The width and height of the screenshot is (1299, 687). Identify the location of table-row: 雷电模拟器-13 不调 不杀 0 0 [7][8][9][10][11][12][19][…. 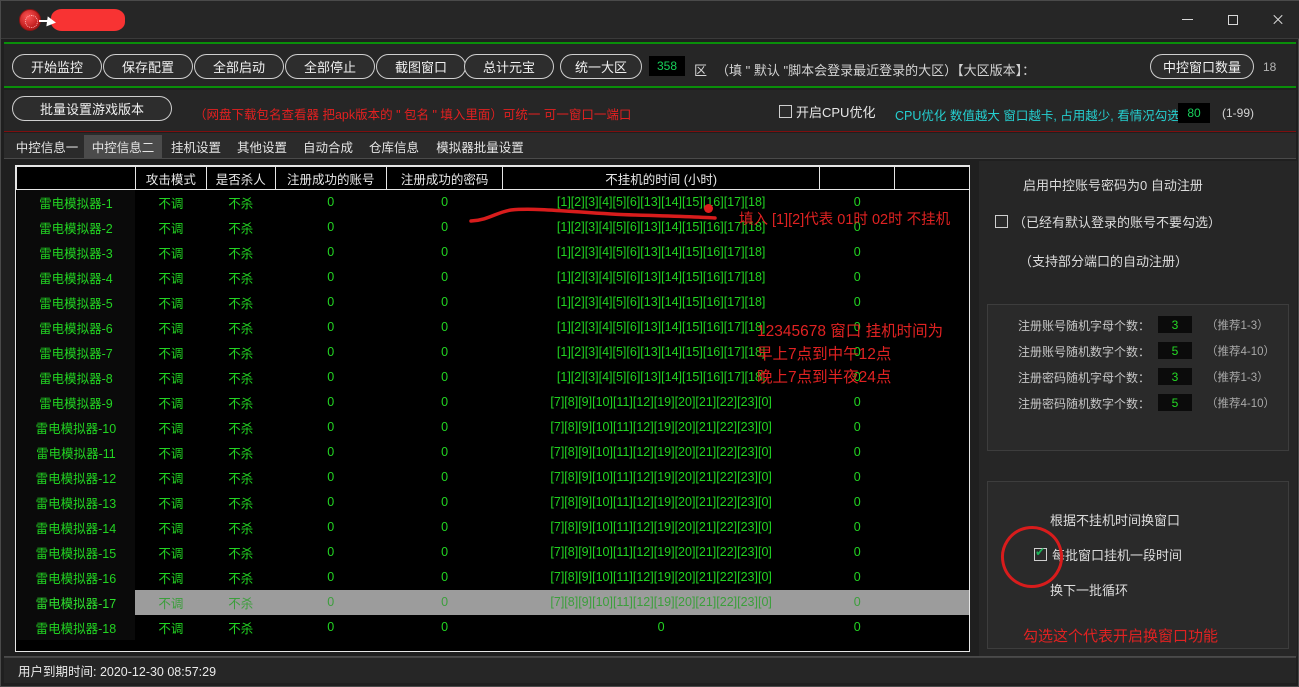
(493, 502).